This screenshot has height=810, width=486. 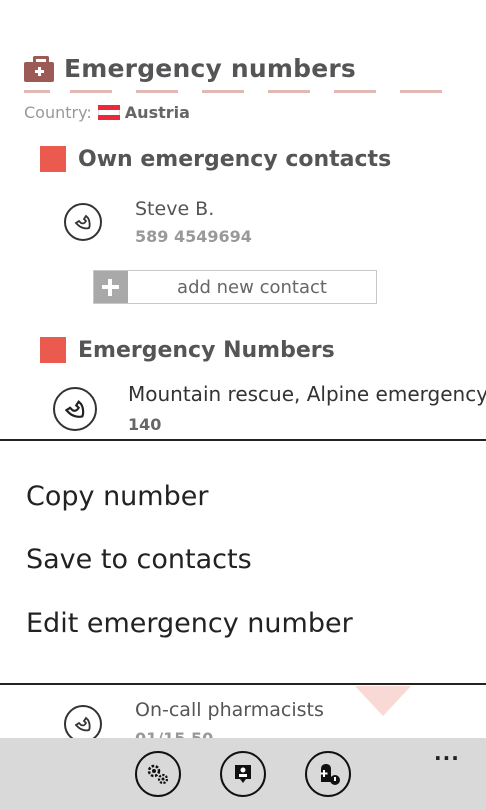 I want to click on emergency-numbers-header: Emergency Numbers, so click(x=187, y=350).